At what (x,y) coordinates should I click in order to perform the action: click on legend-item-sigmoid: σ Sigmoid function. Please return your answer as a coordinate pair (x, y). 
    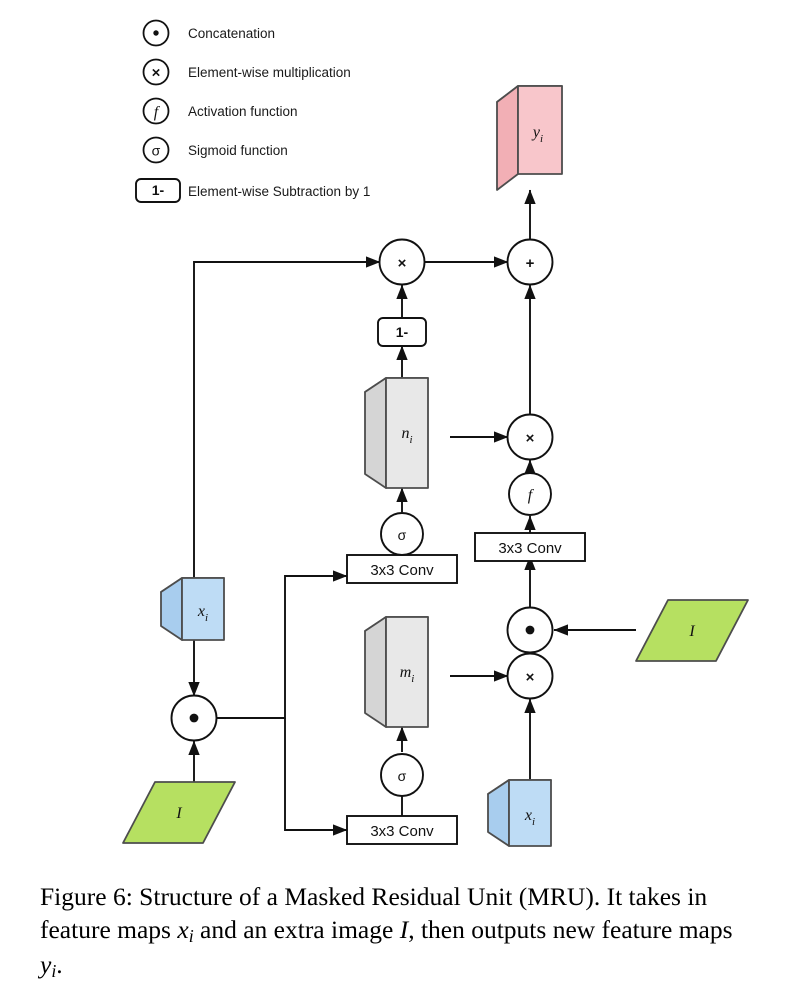
    Looking at the image, I should click on (215, 150).